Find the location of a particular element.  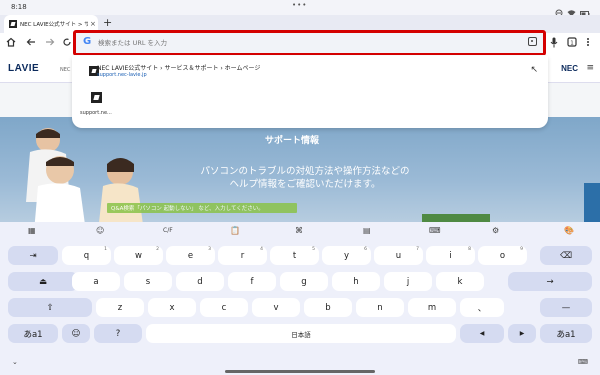

cursor-right-key: ▶ is located at coordinates (522, 333).